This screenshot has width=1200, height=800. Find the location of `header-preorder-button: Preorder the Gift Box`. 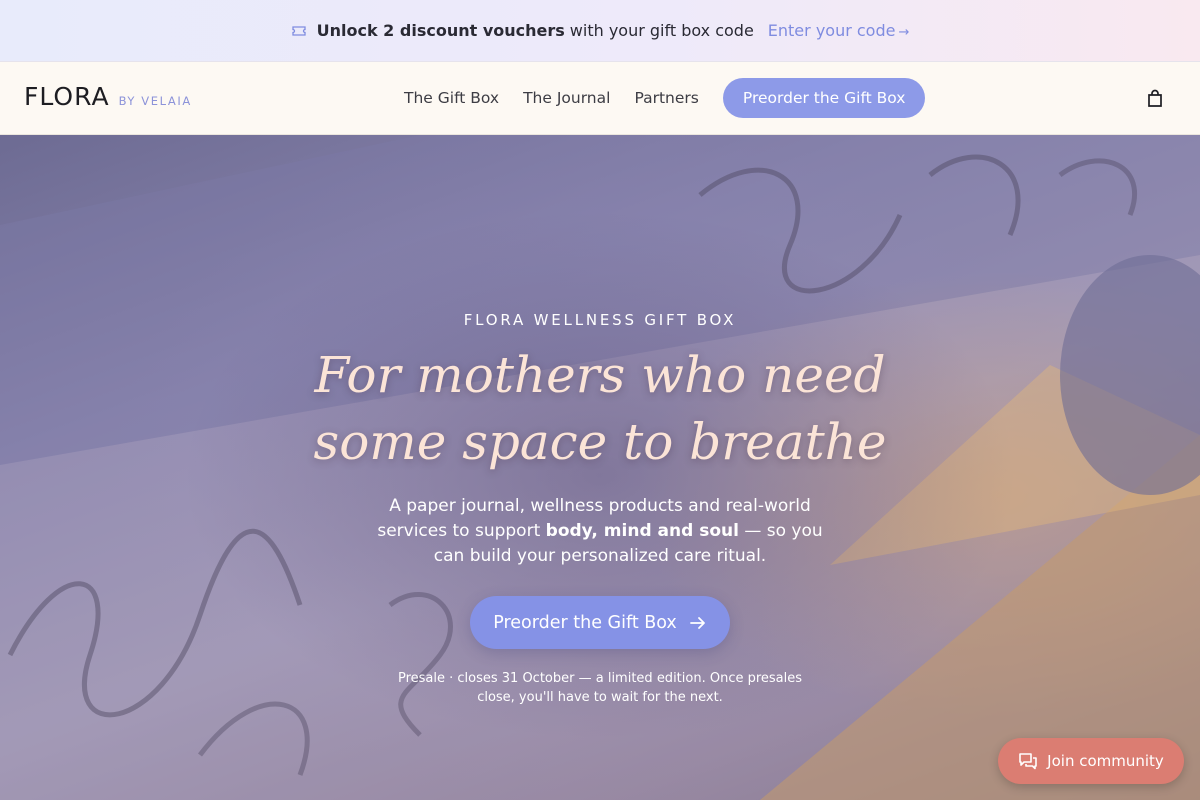

header-preorder-button: Preorder the Gift Box is located at coordinates (824, 98).